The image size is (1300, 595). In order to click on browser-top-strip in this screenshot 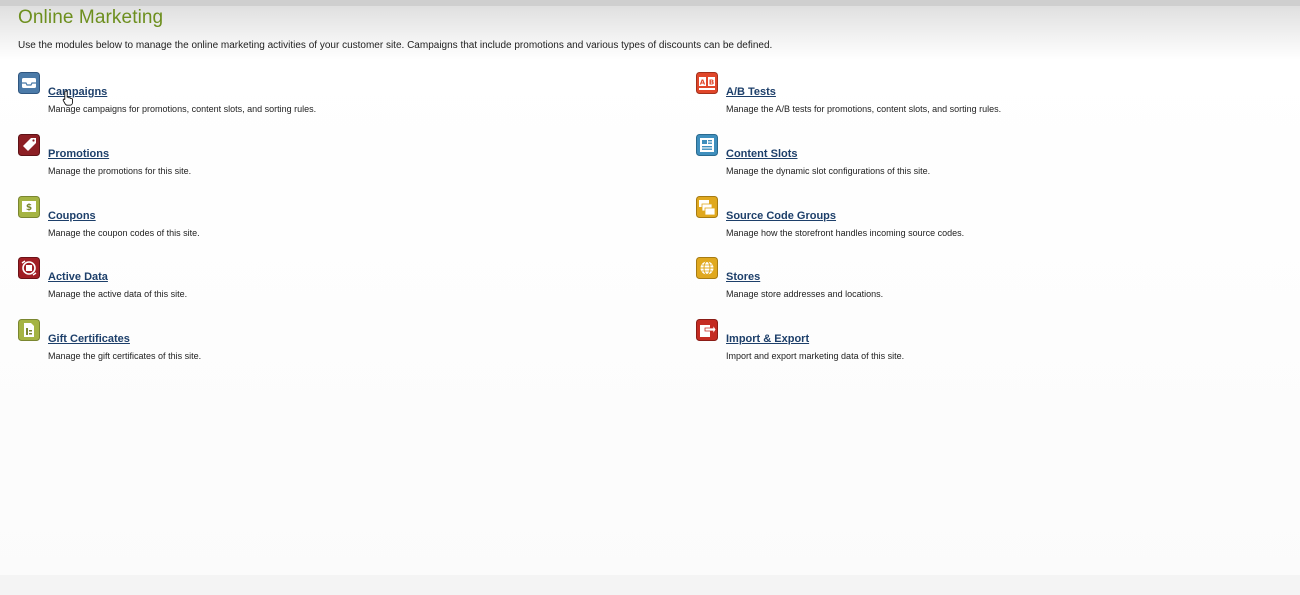, I will do `click(650, 3)`.